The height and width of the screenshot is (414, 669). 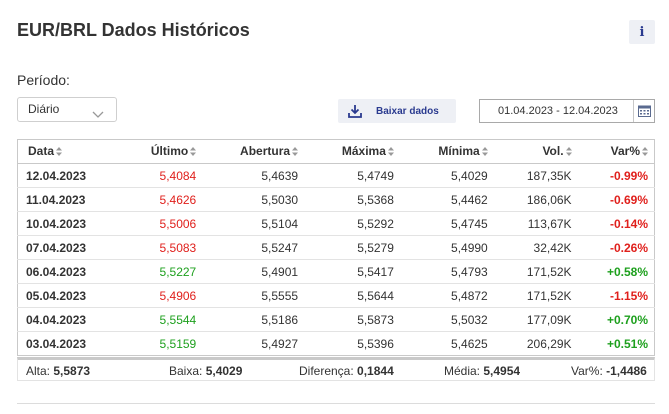 What do you see at coordinates (133, 30) in the screenshot?
I see `page-title: EUR/BRL Dados Históricos` at bounding box center [133, 30].